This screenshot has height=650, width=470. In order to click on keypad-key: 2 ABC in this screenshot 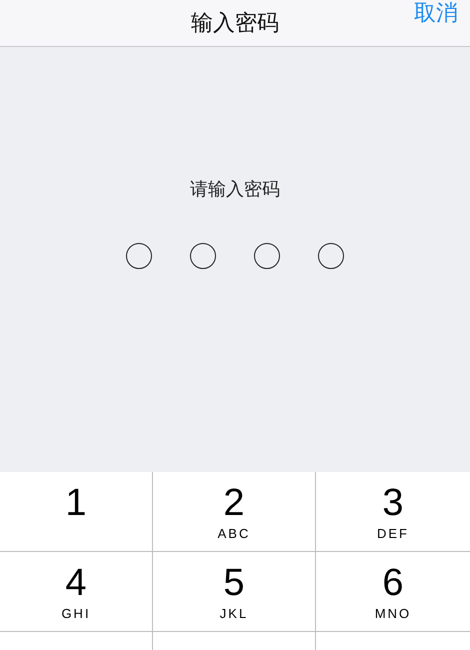, I will do `click(234, 512)`.